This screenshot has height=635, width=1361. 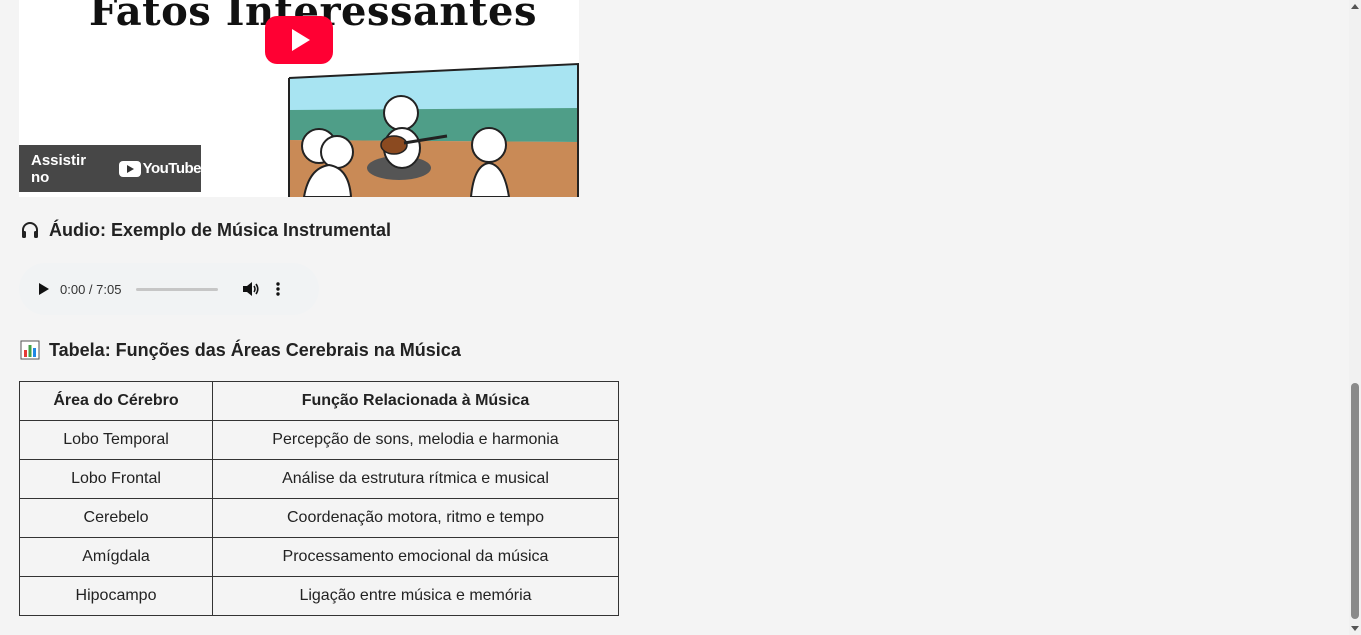 I want to click on youtube-wordmark: YouTube, so click(x=172, y=168).